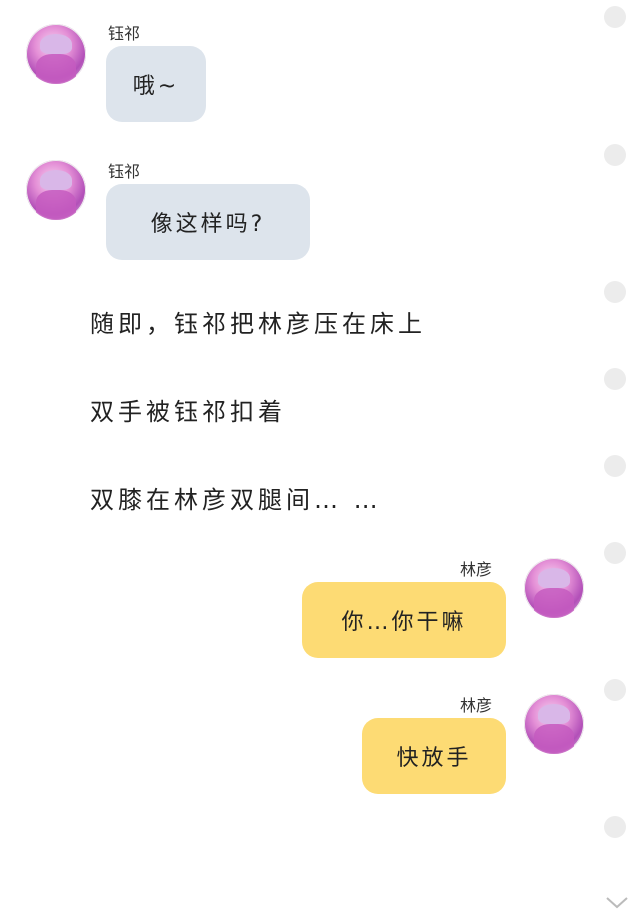  What do you see at coordinates (434, 756) in the screenshot?
I see `message-bubble: 快放手` at bounding box center [434, 756].